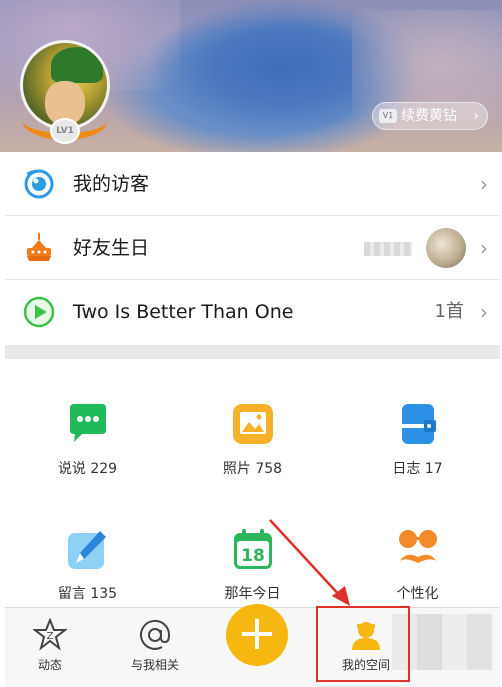 Image resolution: width=502 pixels, height=687 pixels. Describe the element at coordinates (253, 424) in the screenshot. I see `photo-icon` at that location.